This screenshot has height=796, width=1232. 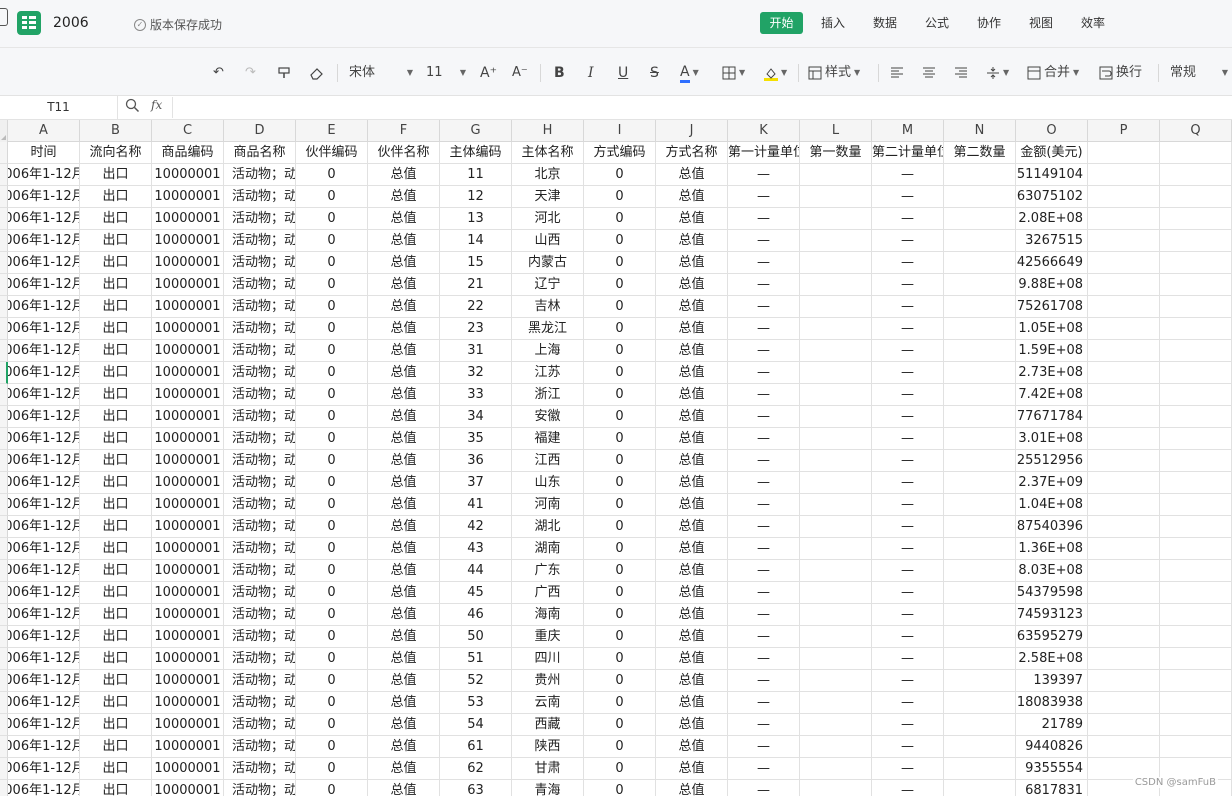 What do you see at coordinates (885, 23) in the screenshot?
I see `menu-data: 数据` at bounding box center [885, 23].